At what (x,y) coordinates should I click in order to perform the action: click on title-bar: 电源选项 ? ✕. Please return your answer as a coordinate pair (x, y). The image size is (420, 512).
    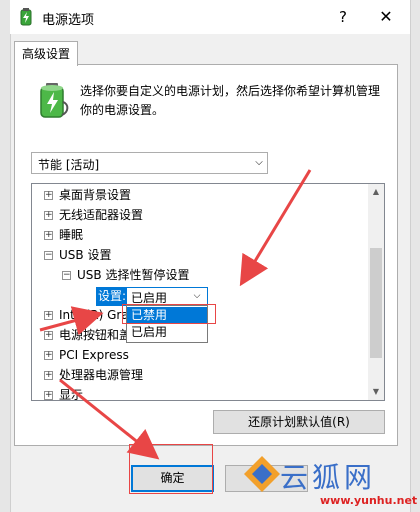
    Looking at the image, I should click on (210, 17).